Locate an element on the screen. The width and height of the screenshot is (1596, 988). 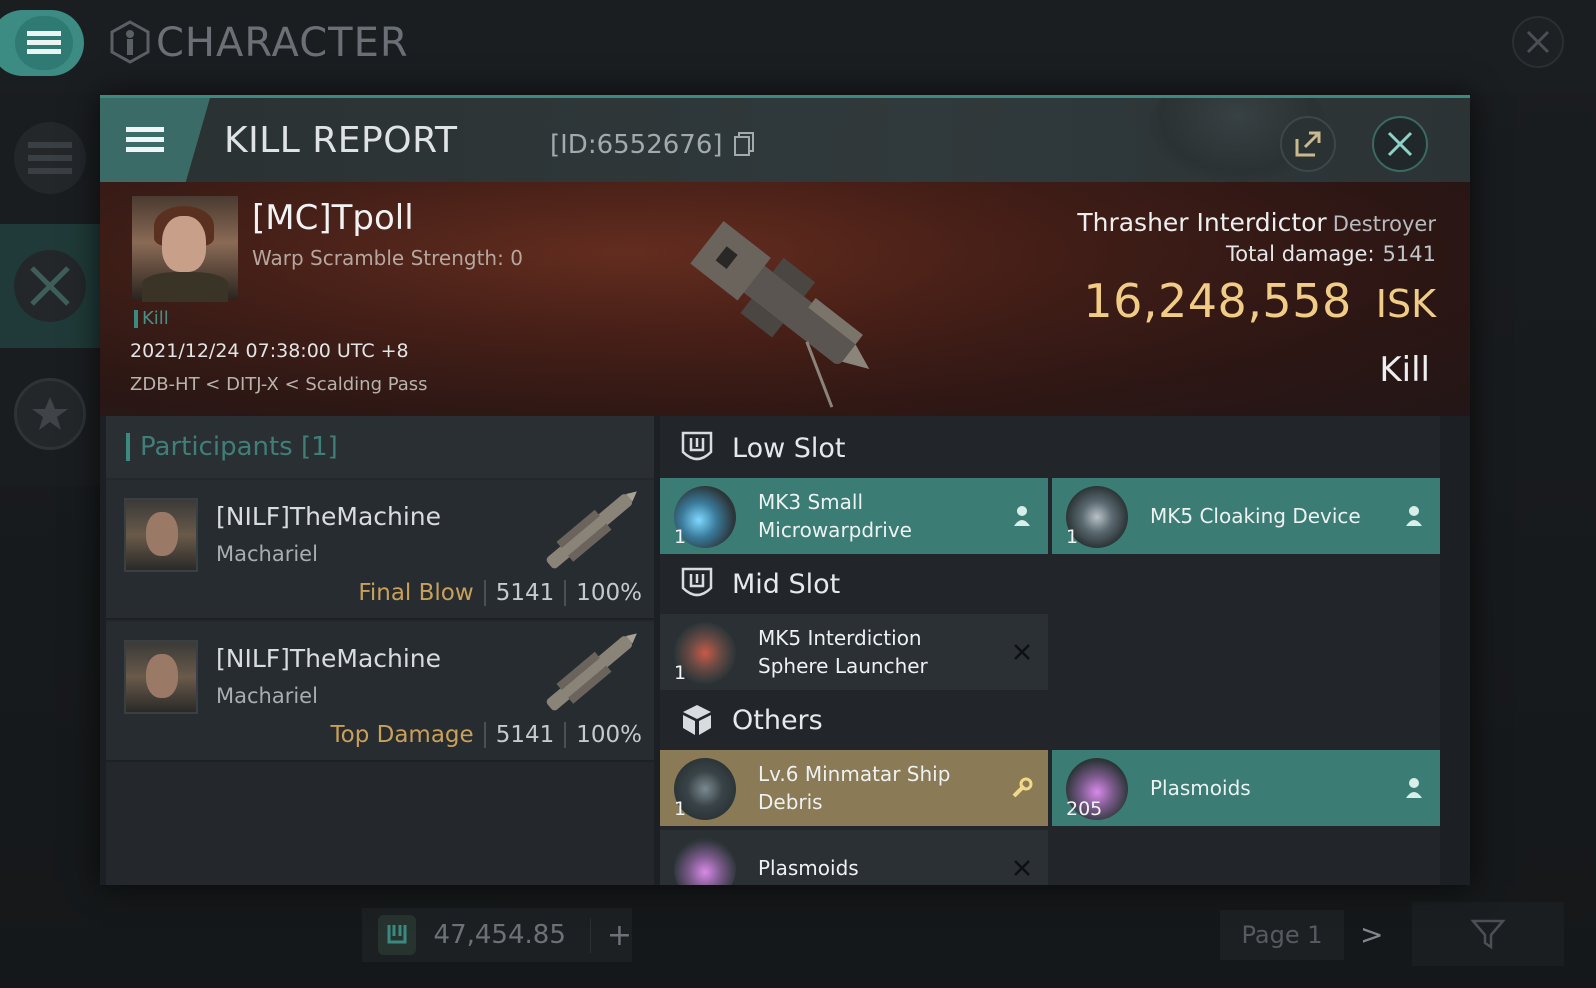
victim-avatar is located at coordinates (185, 249).